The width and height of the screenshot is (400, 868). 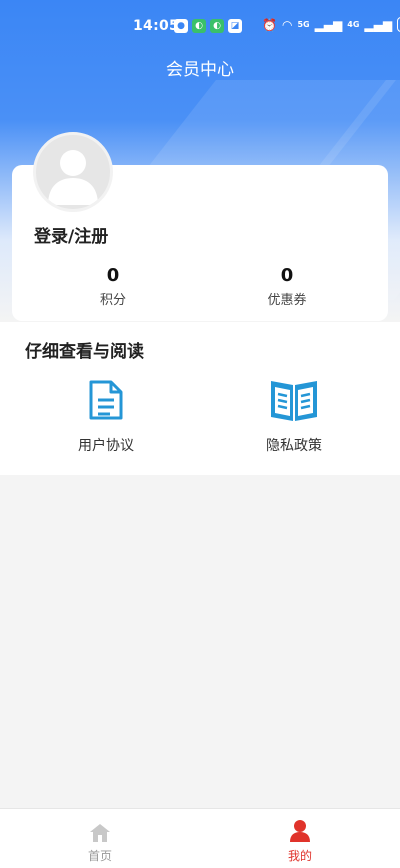 I want to click on document-icon, so click(x=106, y=400).